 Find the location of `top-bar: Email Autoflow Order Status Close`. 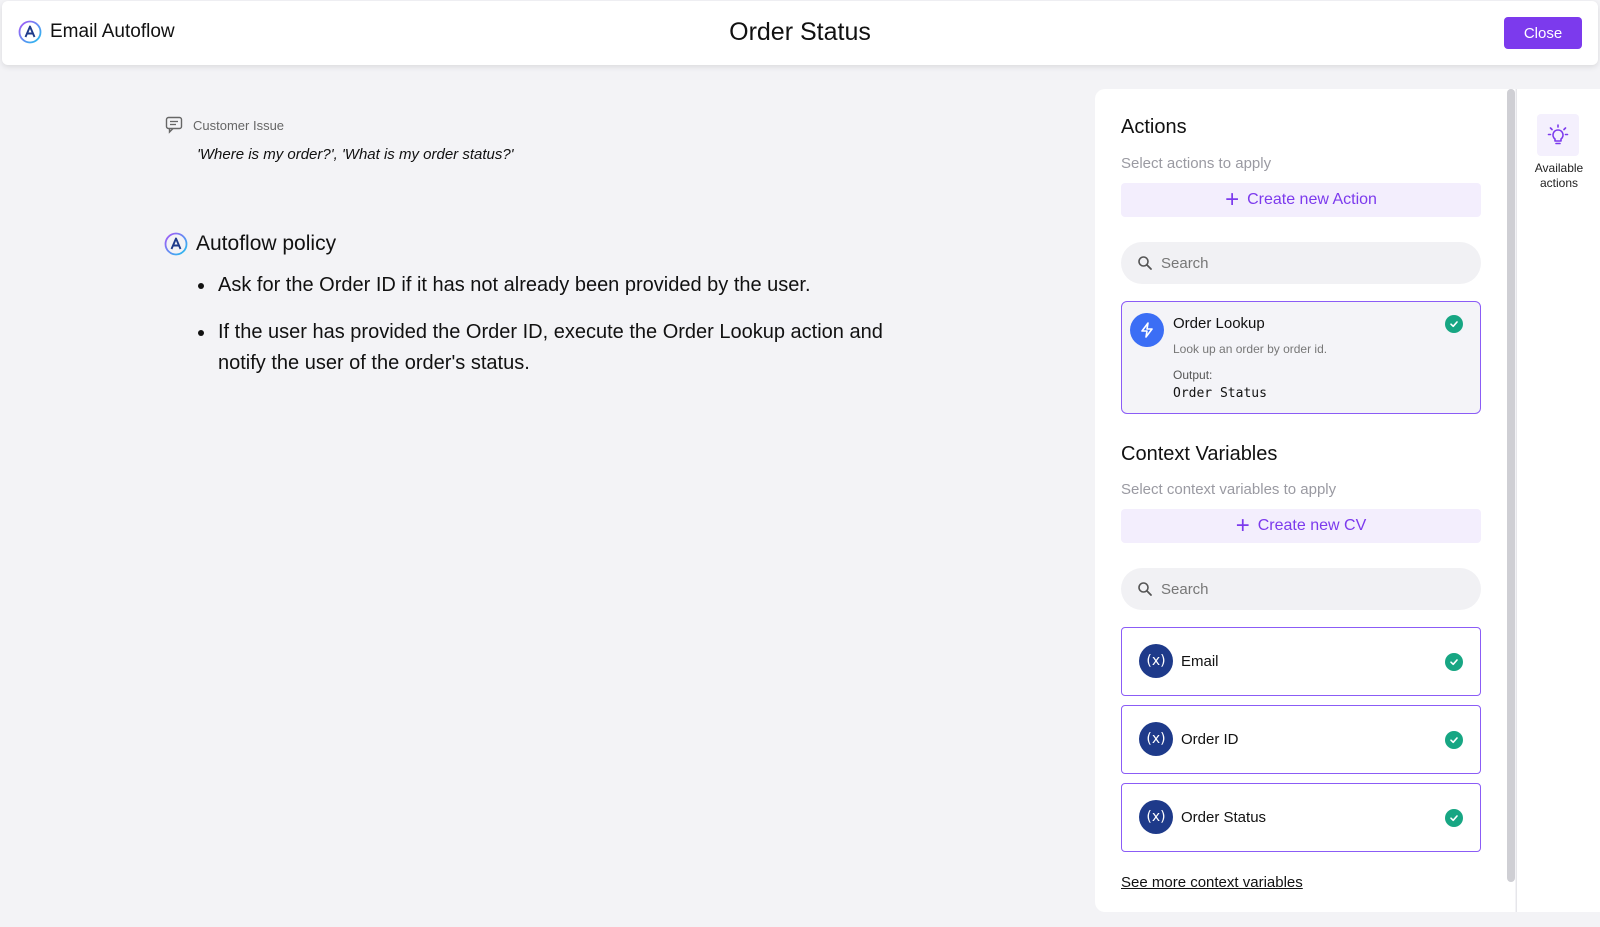

top-bar: Email Autoflow Order Status Close is located at coordinates (800, 33).